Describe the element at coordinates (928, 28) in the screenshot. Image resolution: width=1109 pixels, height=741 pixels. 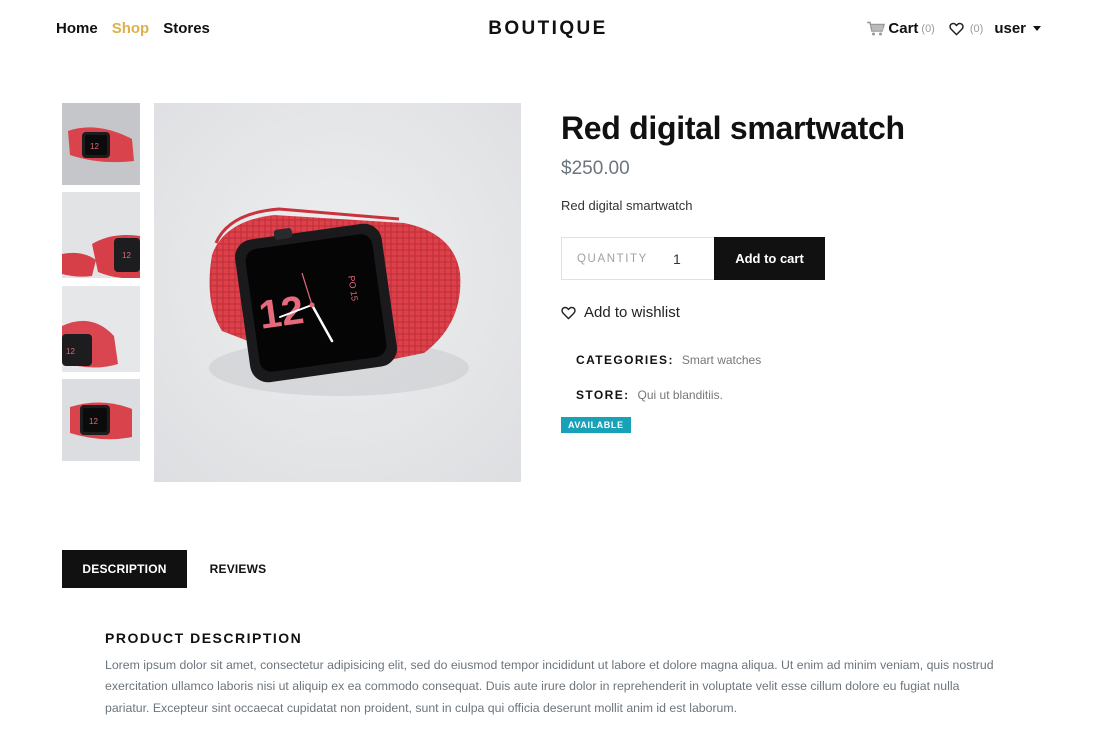
I see `cart-count: (0)` at that location.